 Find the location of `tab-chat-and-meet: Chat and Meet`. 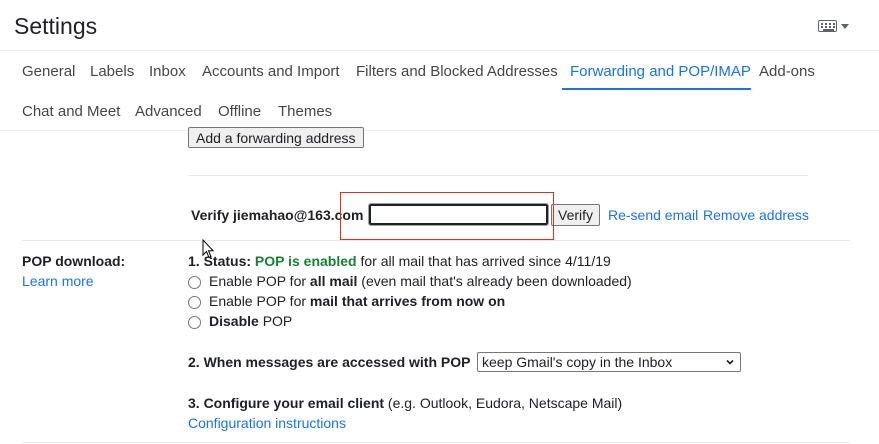

tab-chat-and-meet: Chat and Meet is located at coordinates (71, 111).